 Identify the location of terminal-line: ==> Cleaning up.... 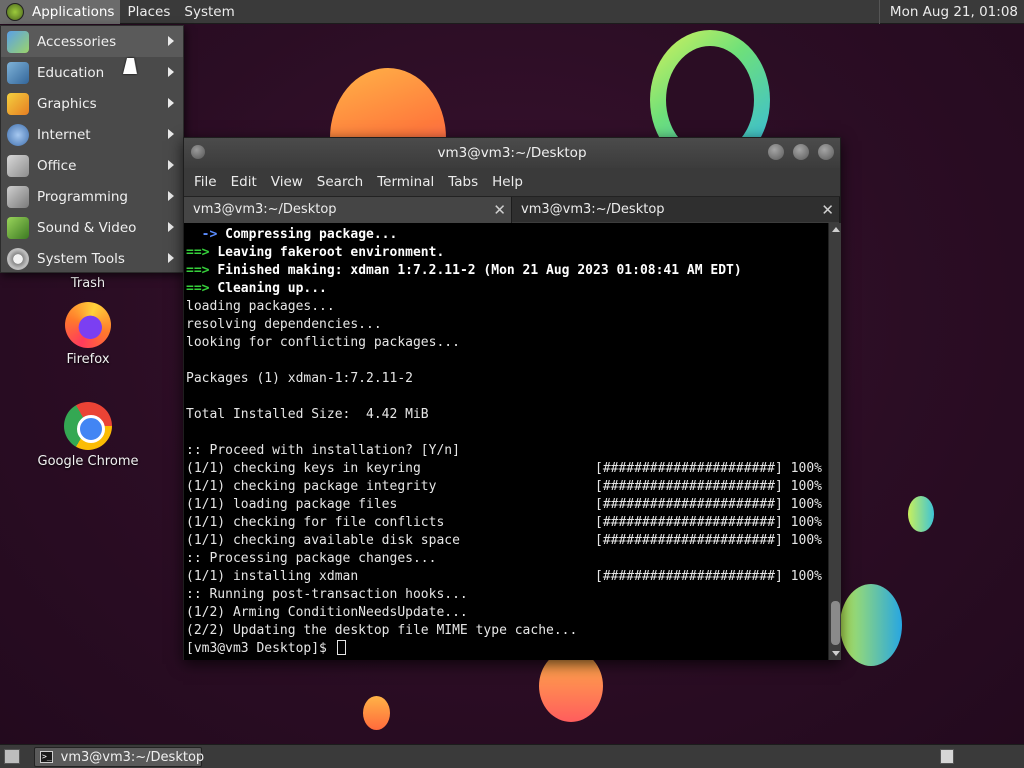
(507, 289).